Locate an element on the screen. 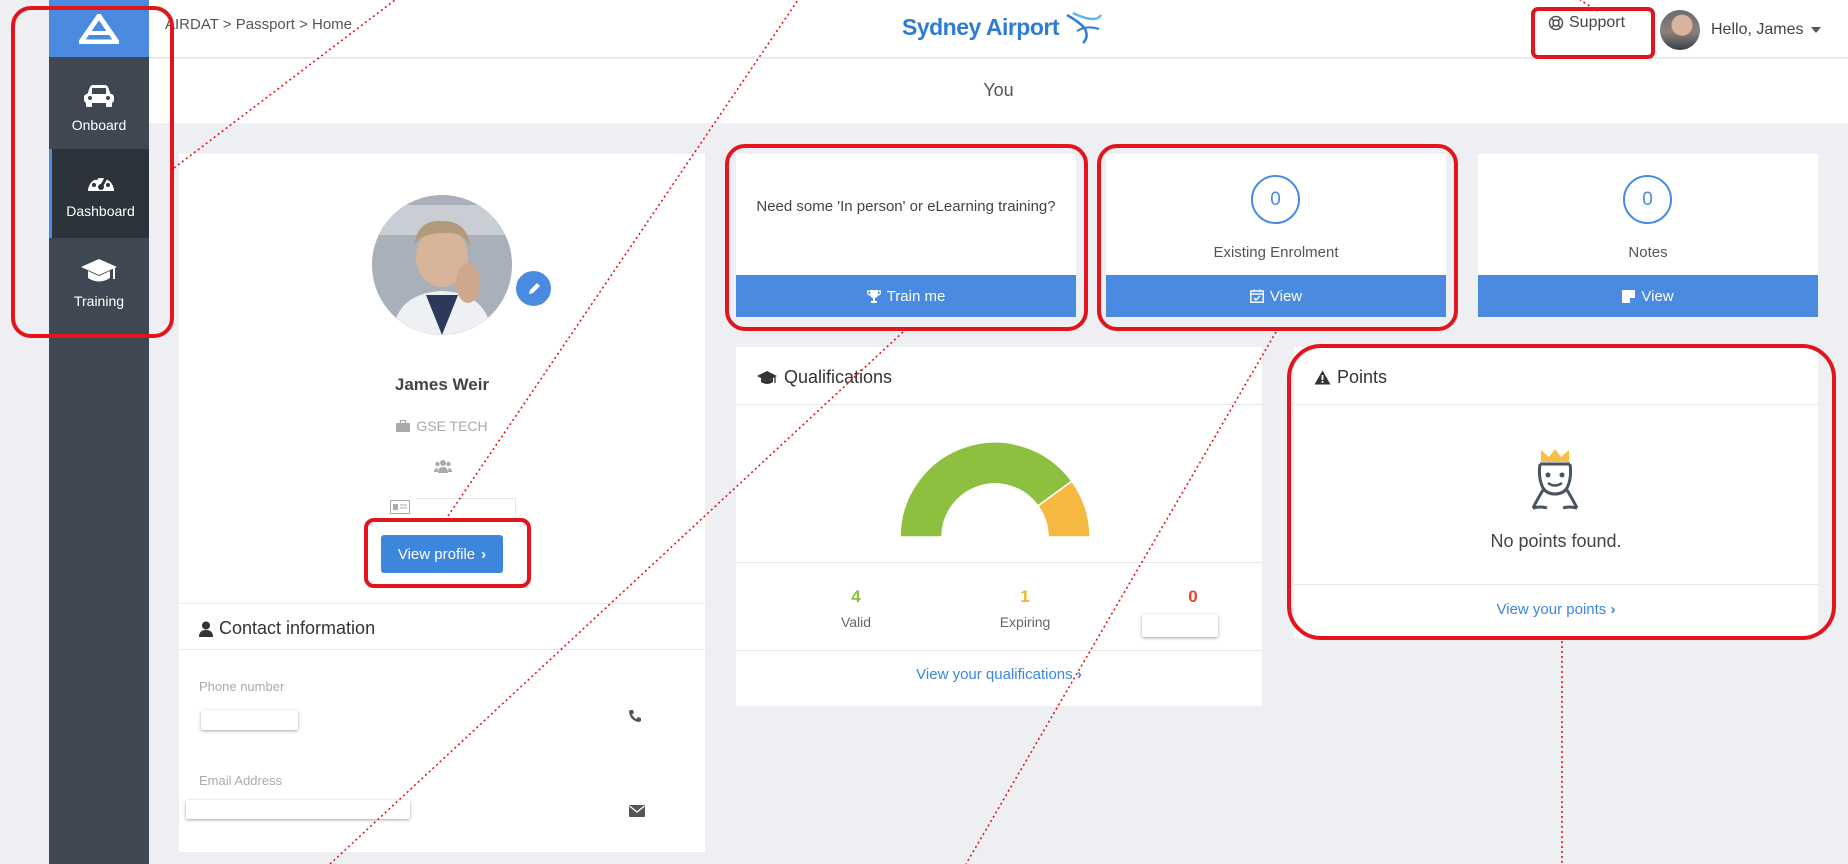 The width and height of the screenshot is (1848, 864). breadcrumb: AIRDAT > Passport > Home is located at coordinates (258, 24).